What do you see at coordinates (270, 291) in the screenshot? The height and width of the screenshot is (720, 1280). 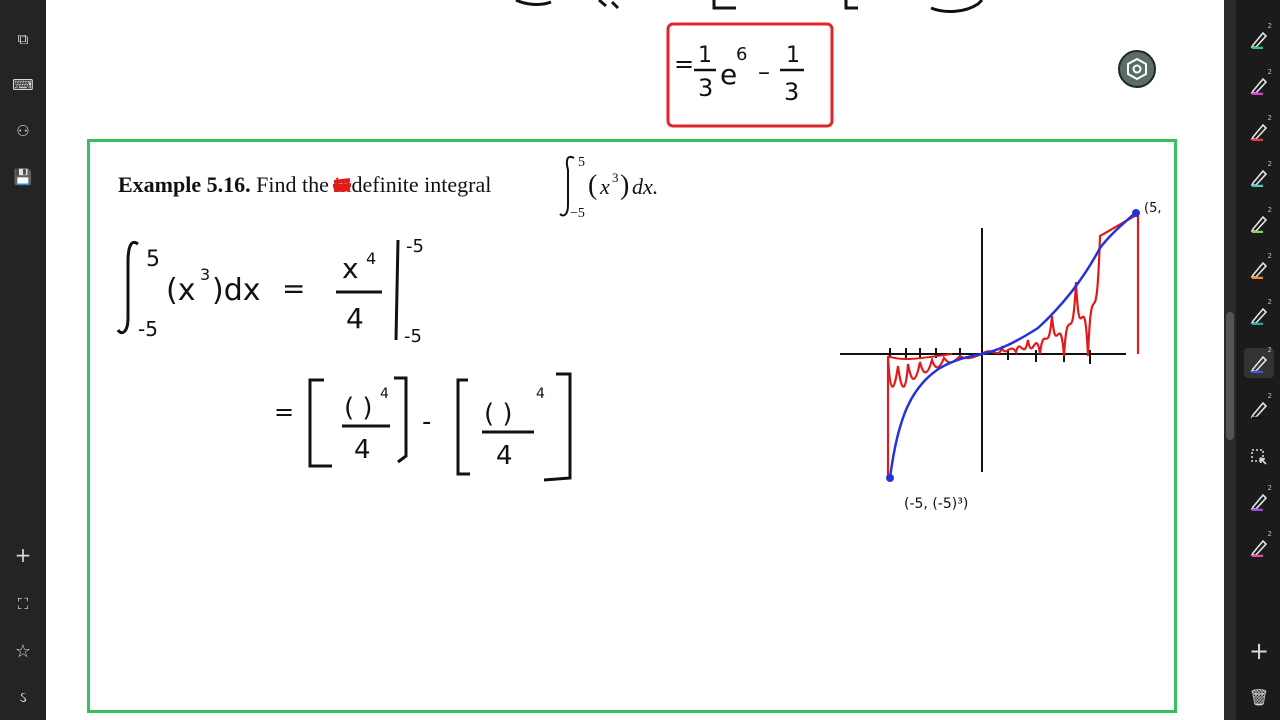 I see `handwritten-line-1: 5 -5 (x 3 )dx = x 4 4 -5 -5` at bounding box center [270, 291].